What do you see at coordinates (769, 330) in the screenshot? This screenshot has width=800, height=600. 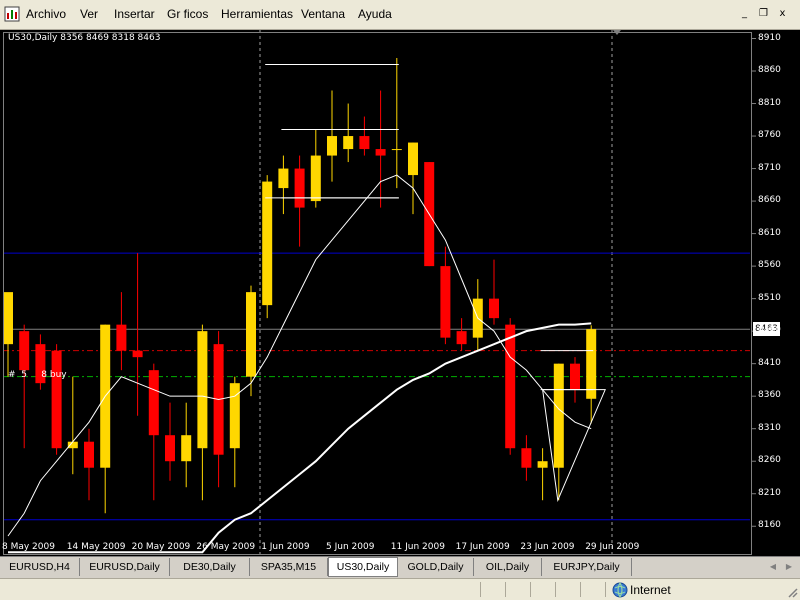 I see `y-tick-label: 8460` at bounding box center [769, 330].